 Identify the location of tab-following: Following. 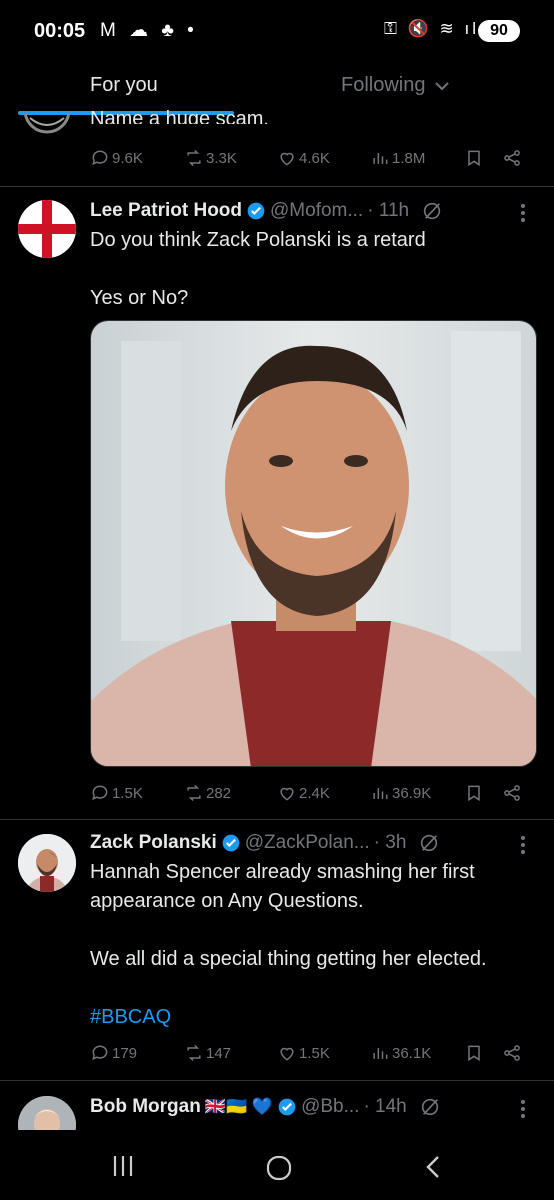
(396, 85).